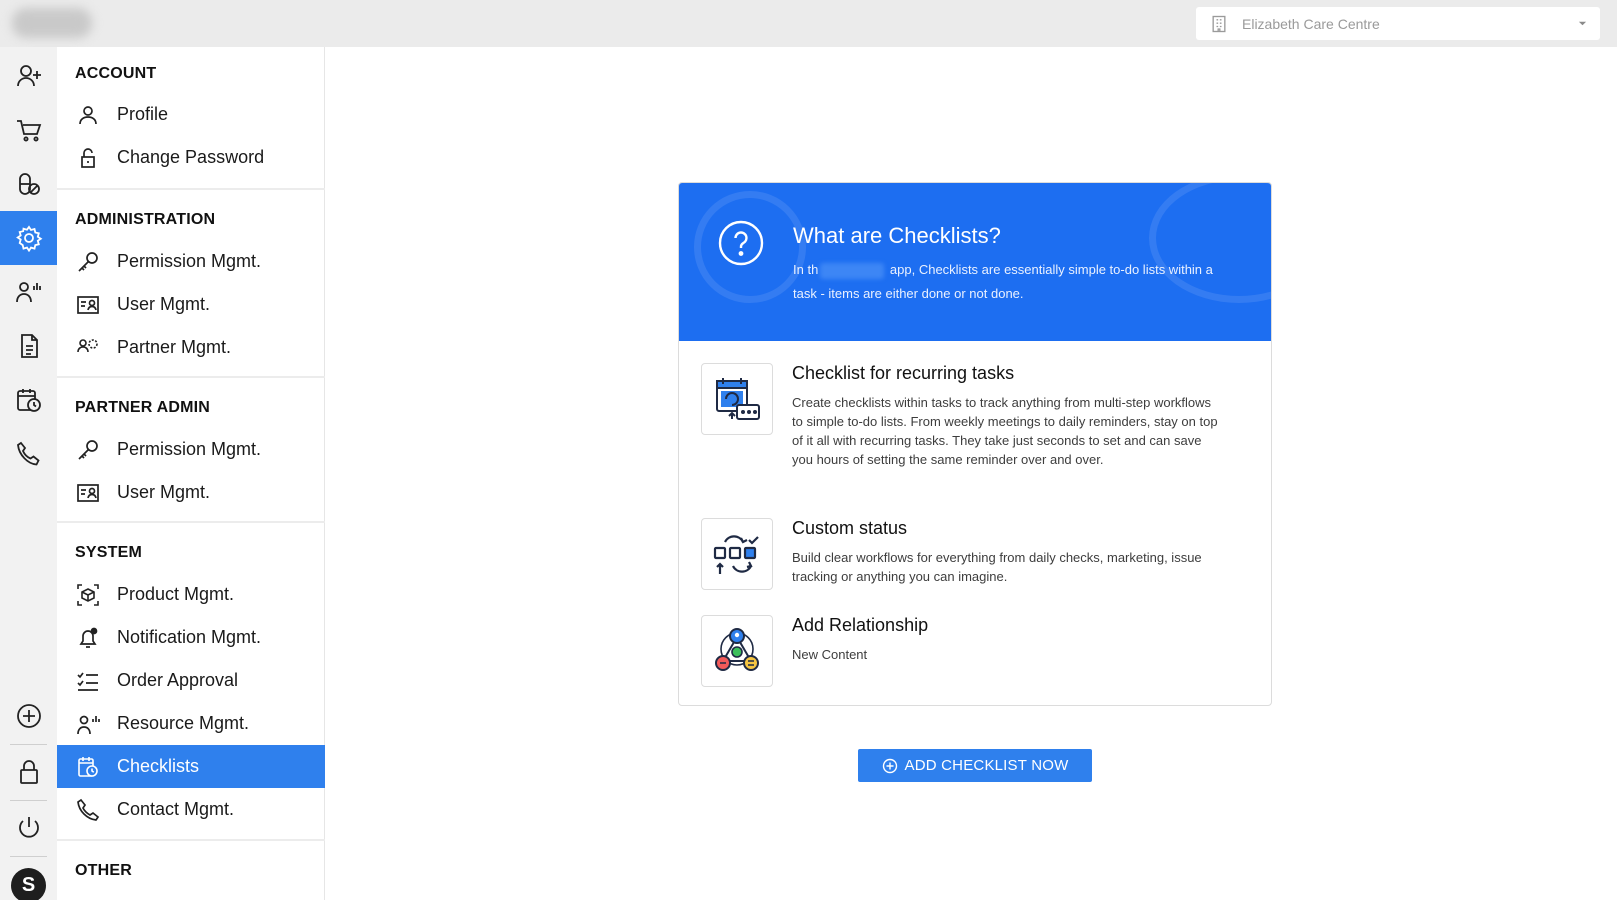  Describe the element at coordinates (860, 625) in the screenshot. I see `feature-title: Add Relationship` at that location.